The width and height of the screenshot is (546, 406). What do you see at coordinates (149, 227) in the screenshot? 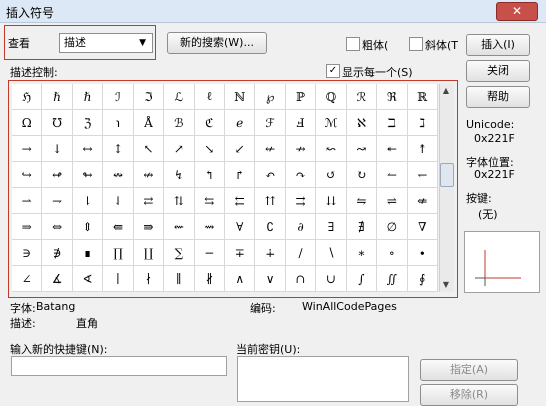
I see `symbol-cell: ⇛` at bounding box center [149, 227].